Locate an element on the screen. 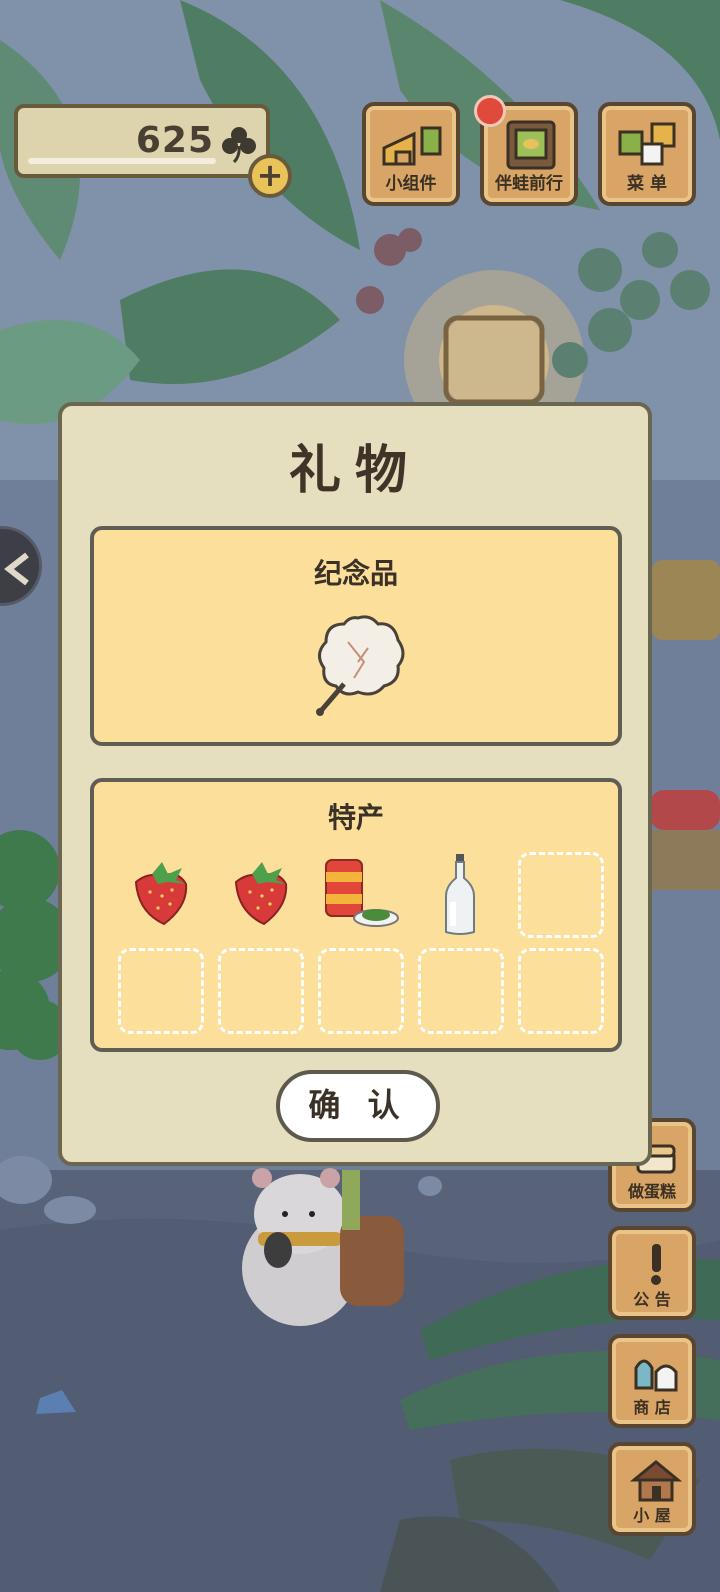 Image resolution: width=720 pixels, height=1592 pixels. announcement-label: 公 告 is located at coordinates (652, 1299).